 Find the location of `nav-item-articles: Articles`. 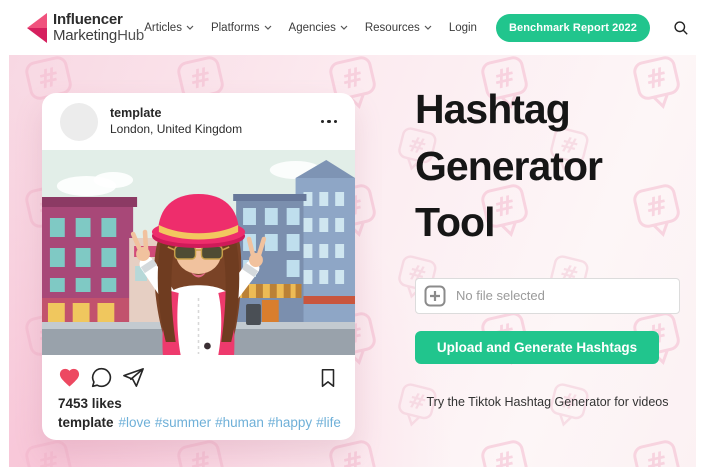

nav-item-articles: Articles is located at coordinates (169, 28).